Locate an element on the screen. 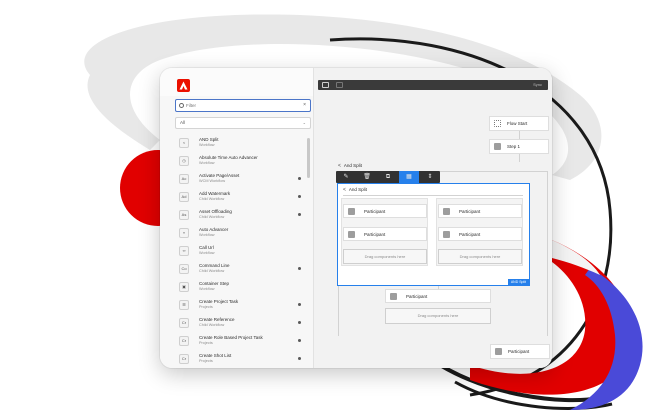 The height and width of the screenshot is (413, 660). flow-start-label: Flow Start is located at coordinates (517, 123).